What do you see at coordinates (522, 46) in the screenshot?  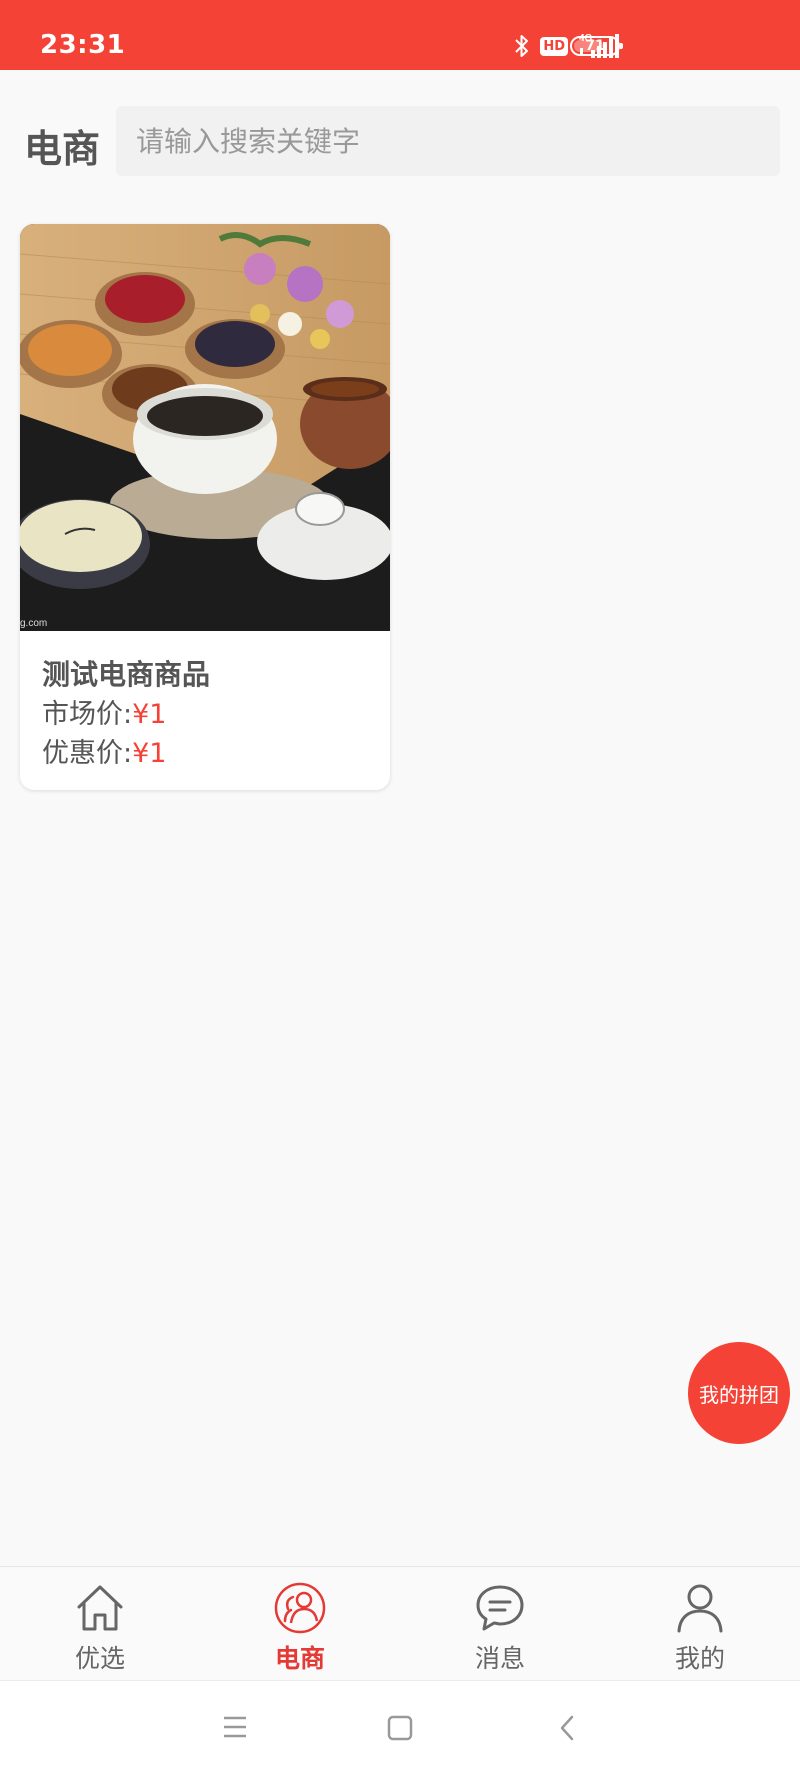 I see `bluetooth-icon` at bounding box center [522, 46].